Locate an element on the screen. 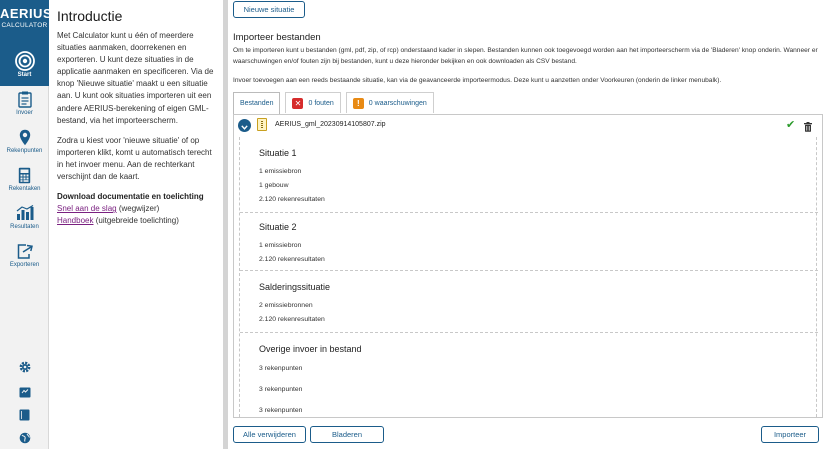 The width and height of the screenshot is (828, 449). intro-title: Introductie is located at coordinates (90, 16).